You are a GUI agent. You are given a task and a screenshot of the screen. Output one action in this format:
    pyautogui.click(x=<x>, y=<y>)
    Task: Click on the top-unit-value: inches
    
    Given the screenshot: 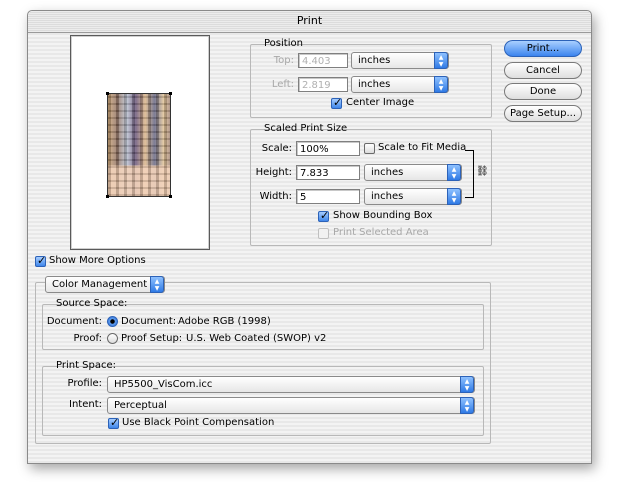 What is the action you would take?
    pyautogui.click(x=374, y=60)
    